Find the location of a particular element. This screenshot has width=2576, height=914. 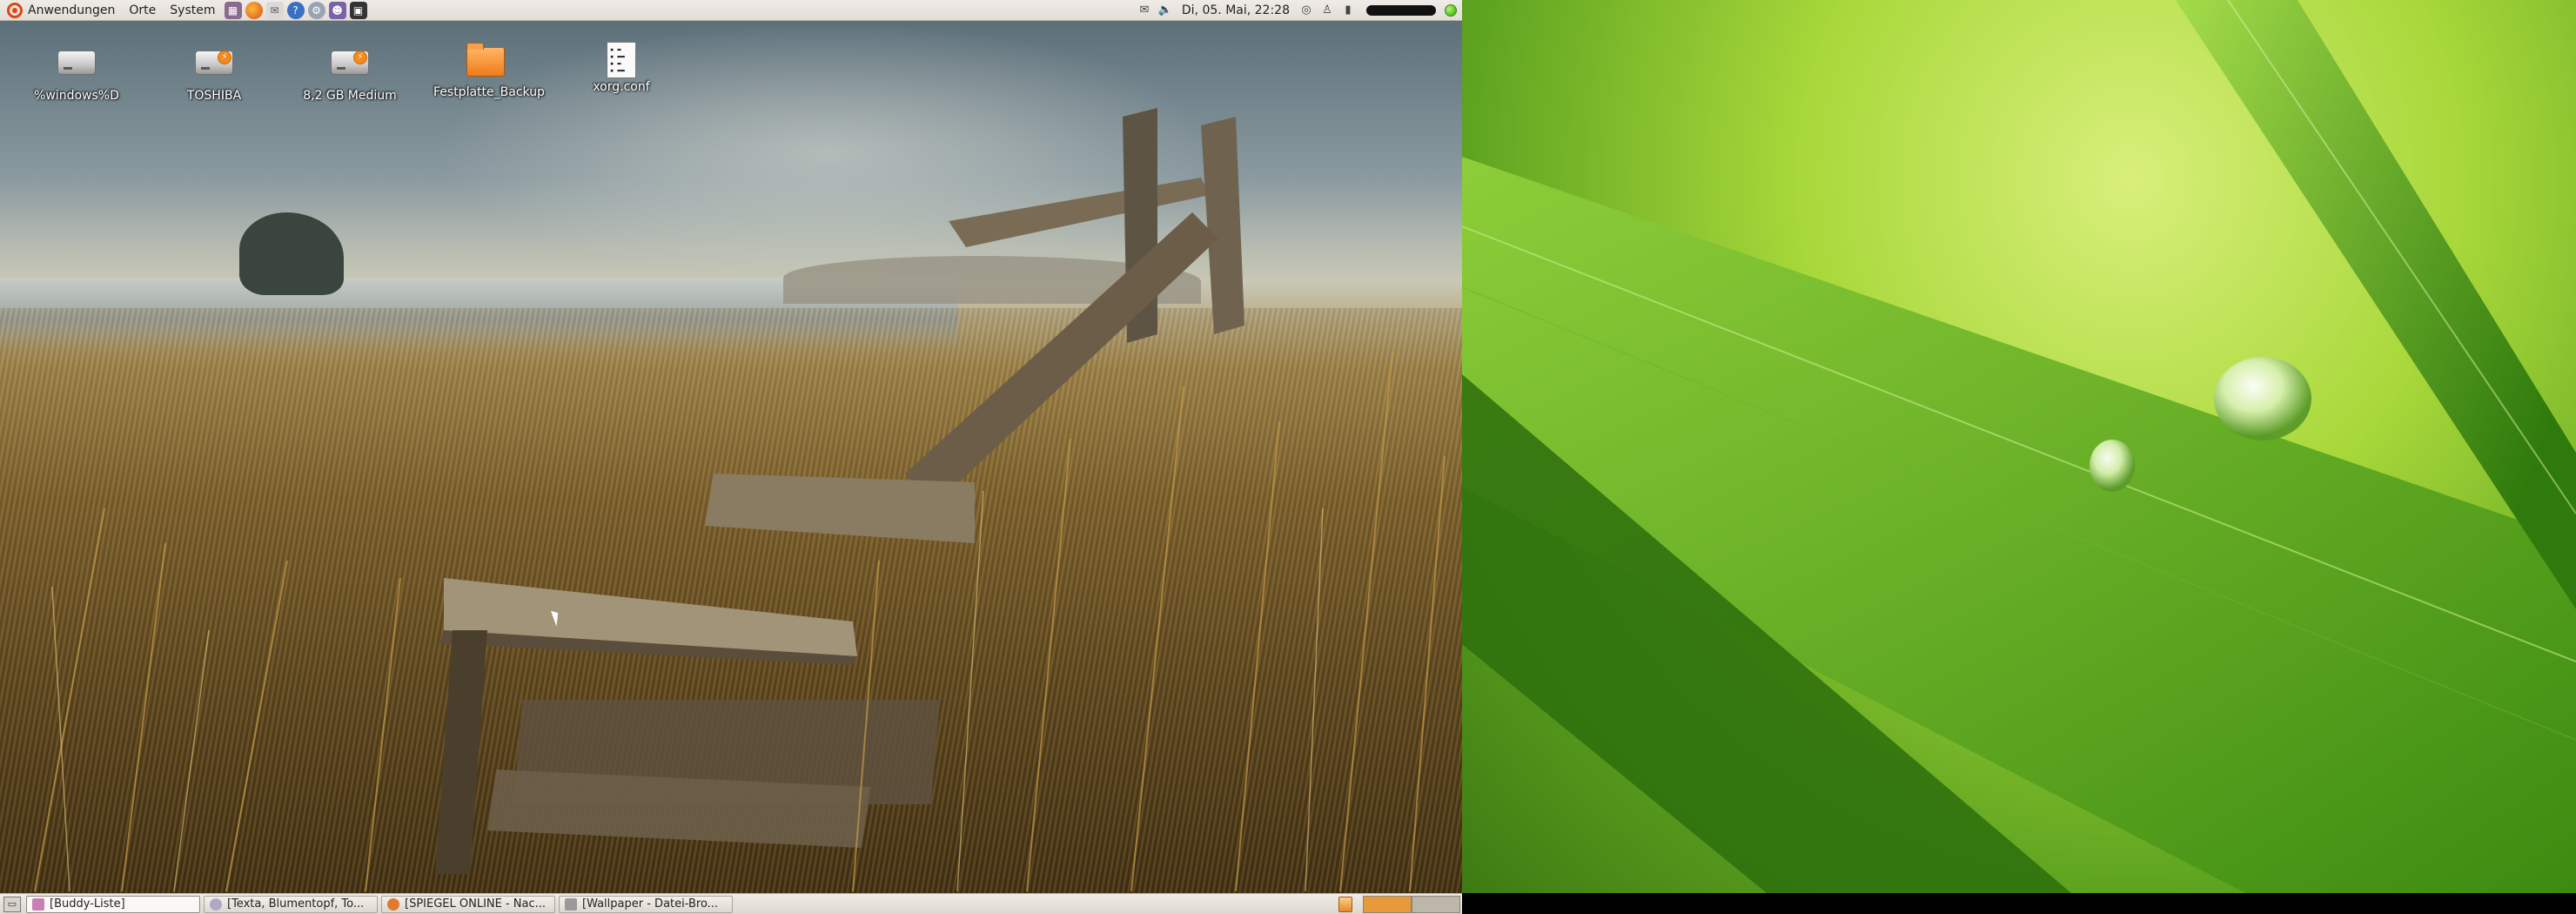

mail-icon: ✉ is located at coordinates (274, 10).